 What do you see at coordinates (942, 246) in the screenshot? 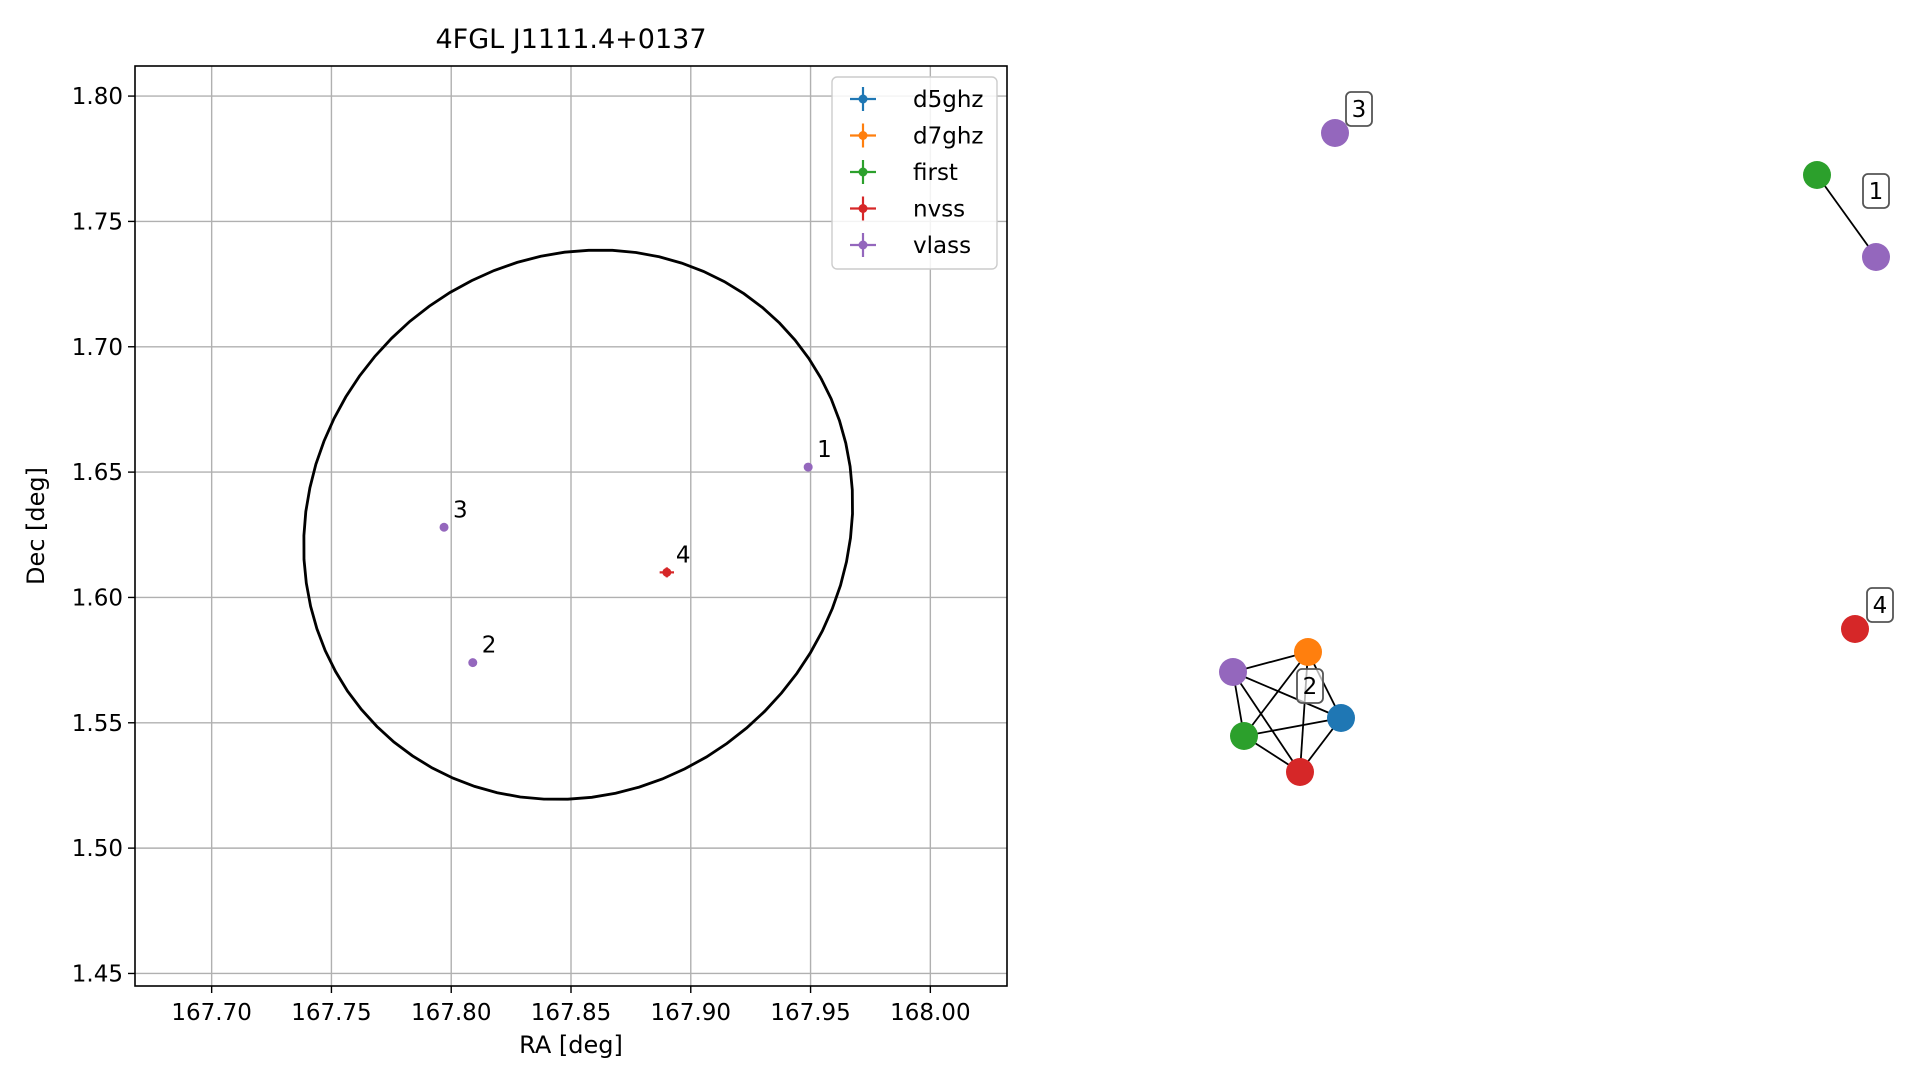
I see `legend-label: vlass` at bounding box center [942, 246].